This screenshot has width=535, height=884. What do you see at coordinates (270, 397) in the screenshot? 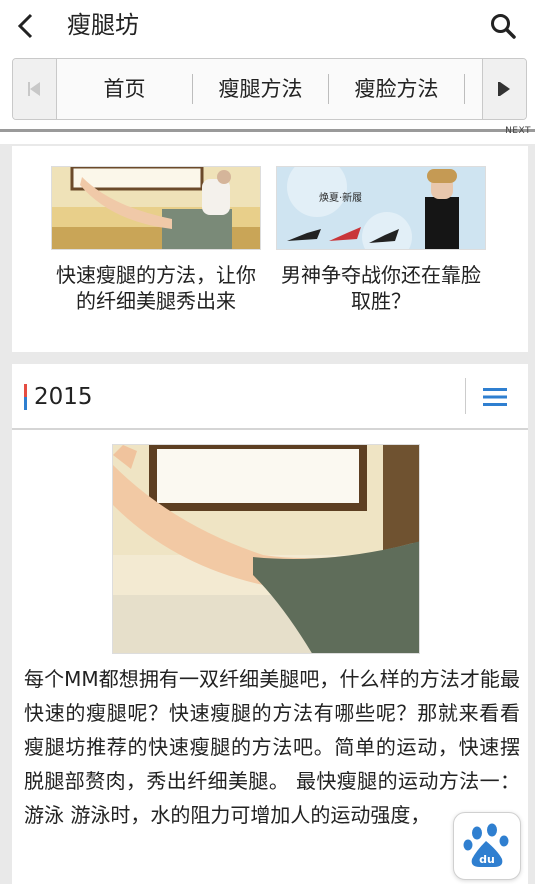
I see `section-header: 2015` at bounding box center [270, 397].